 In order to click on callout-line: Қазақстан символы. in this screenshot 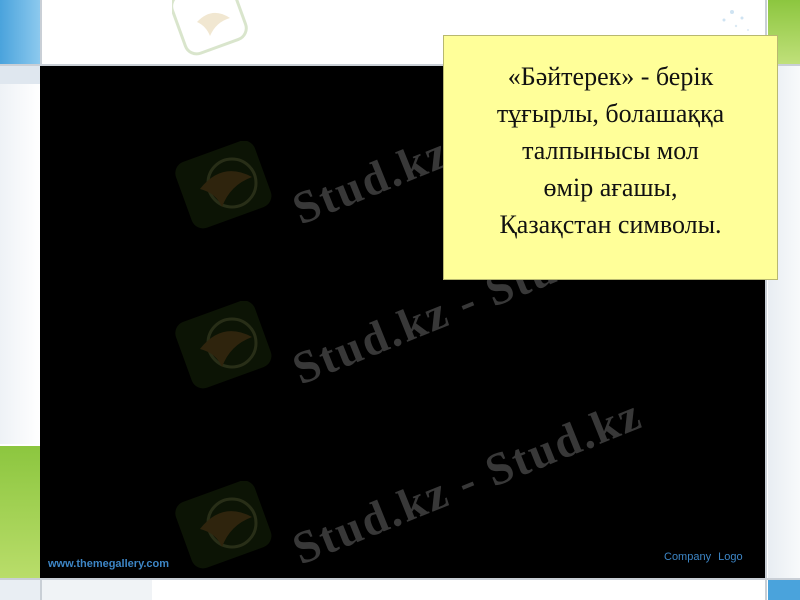, I will do `click(610, 224)`.